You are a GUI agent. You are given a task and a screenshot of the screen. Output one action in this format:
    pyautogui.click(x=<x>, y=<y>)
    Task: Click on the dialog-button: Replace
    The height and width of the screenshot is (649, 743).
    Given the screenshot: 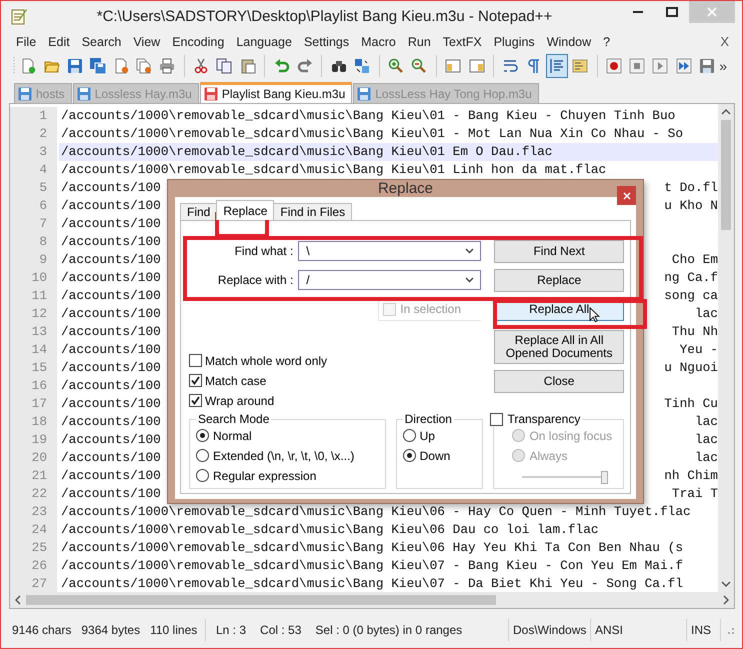 What is the action you would take?
    pyautogui.click(x=559, y=280)
    